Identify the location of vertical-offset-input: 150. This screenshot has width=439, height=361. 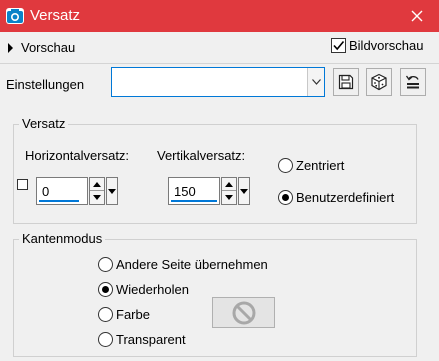
(194, 191).